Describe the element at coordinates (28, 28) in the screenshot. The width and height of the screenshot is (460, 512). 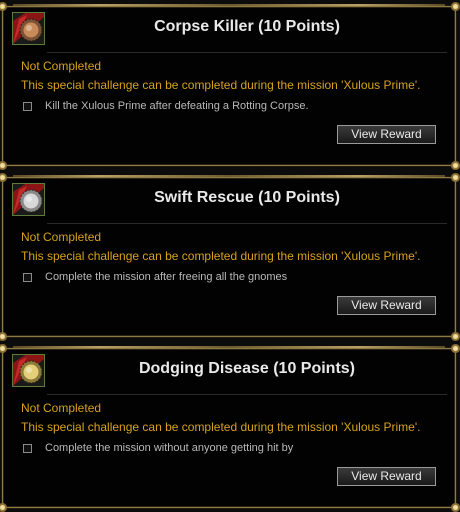
I see `bronze-medal-icon` at that location.